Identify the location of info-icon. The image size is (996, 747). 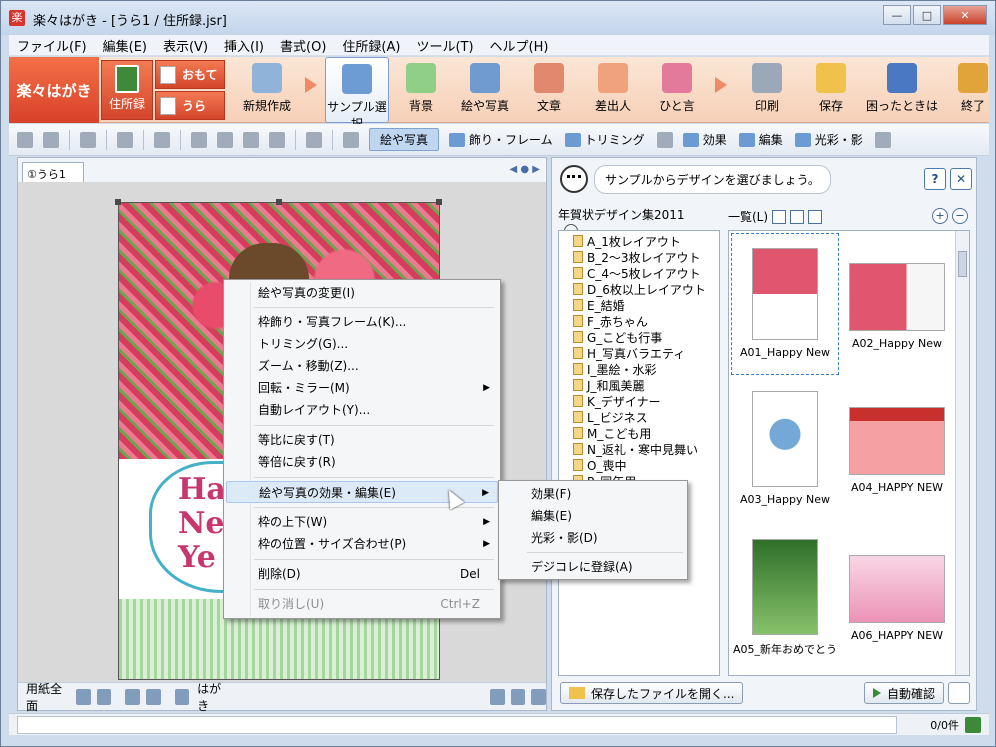
(182, 696).